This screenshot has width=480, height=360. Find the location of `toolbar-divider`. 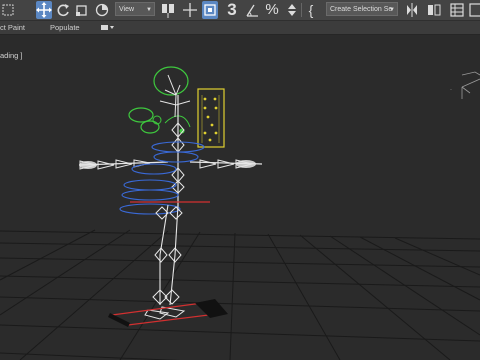

toolbar-divider is located at coordinates (301, 10).